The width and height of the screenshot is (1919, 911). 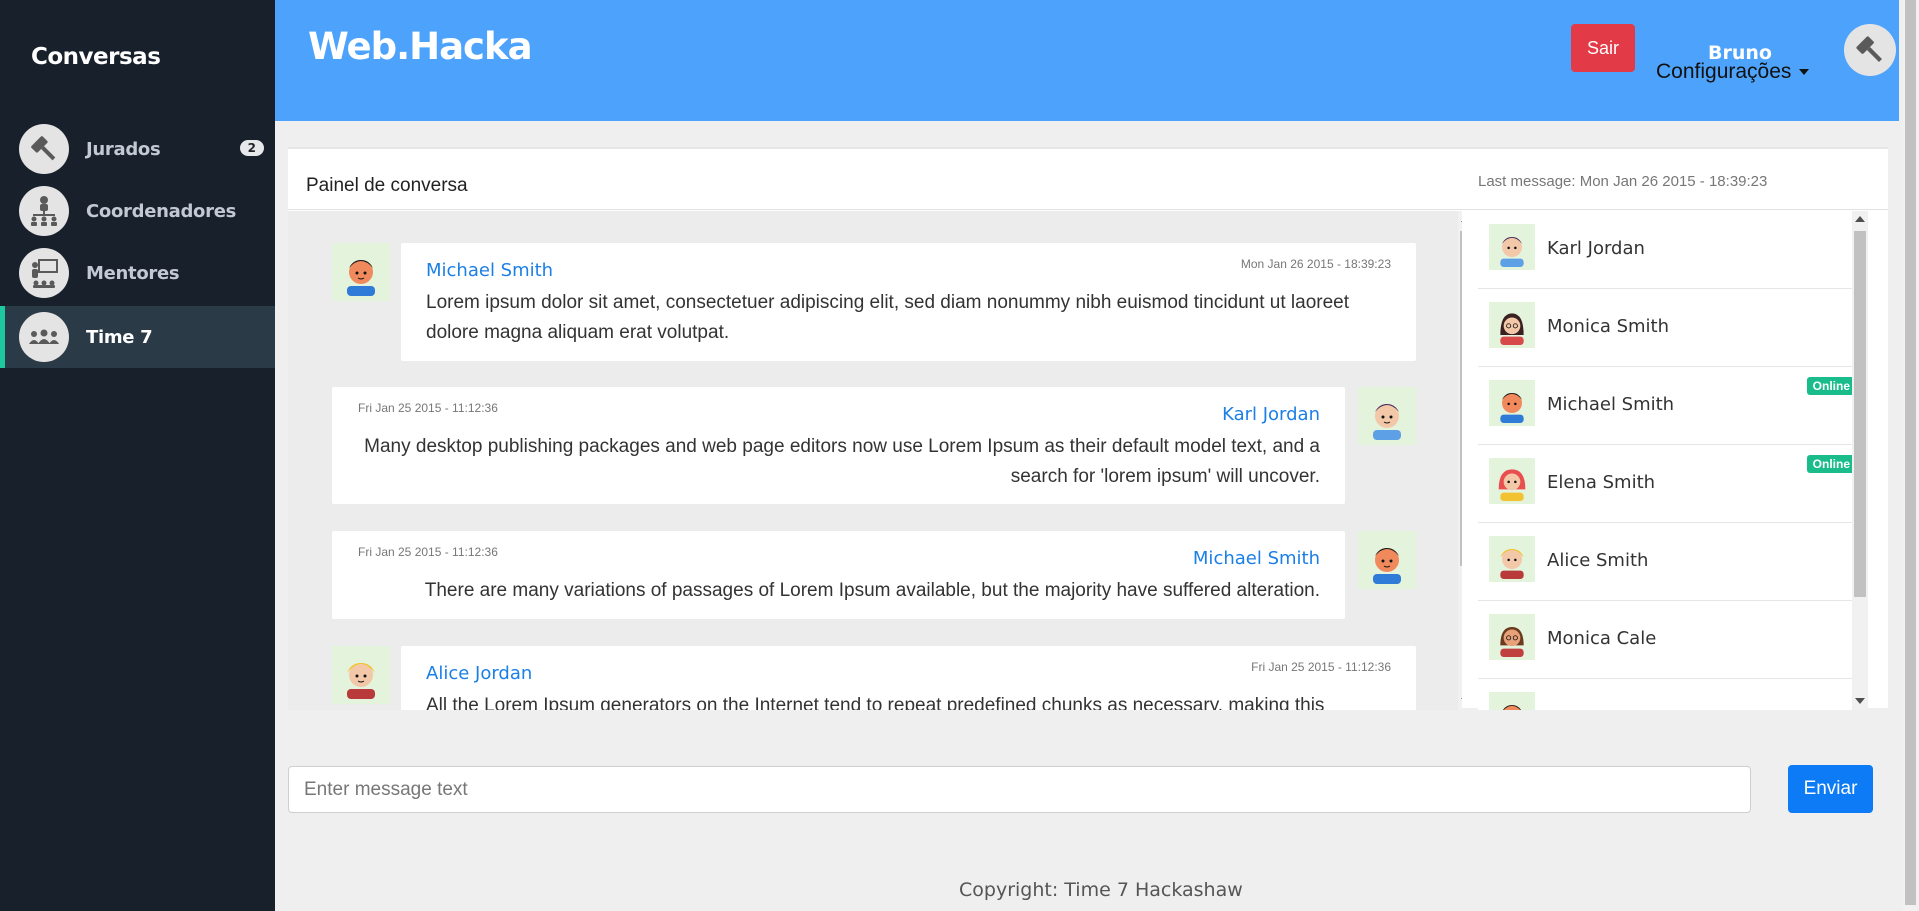 What do you see at coordinates (1673, 484) in the screenshot?
I see `user-list-item: Elena Smith Online` at bounding box center [1673, 484].